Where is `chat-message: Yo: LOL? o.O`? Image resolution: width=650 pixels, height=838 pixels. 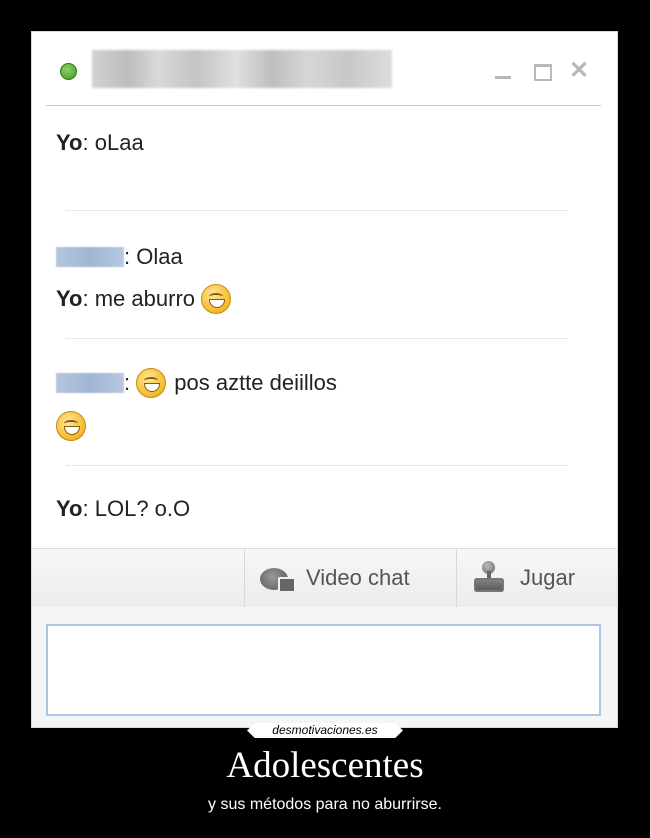
chat-message: Yo: LOL? o.O is located at coordinates (123, 509).